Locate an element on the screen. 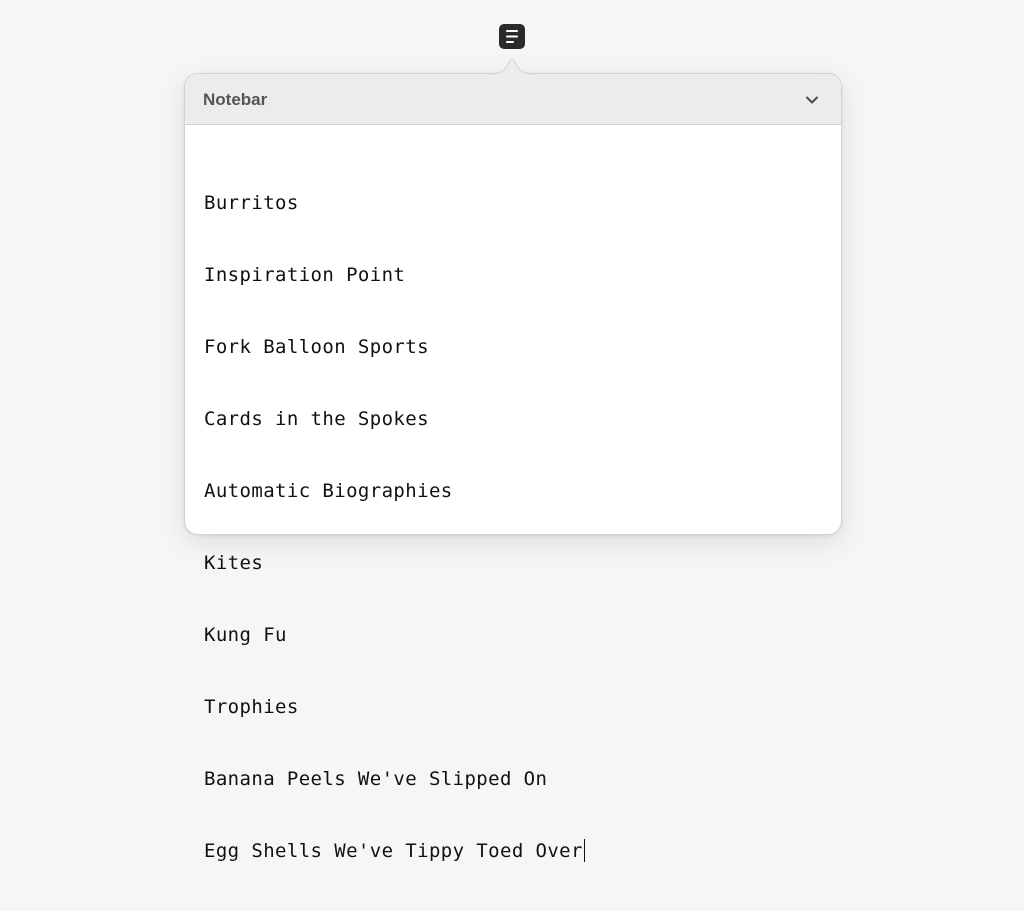  note-line: Burritos is located at coordinates (251, 203).